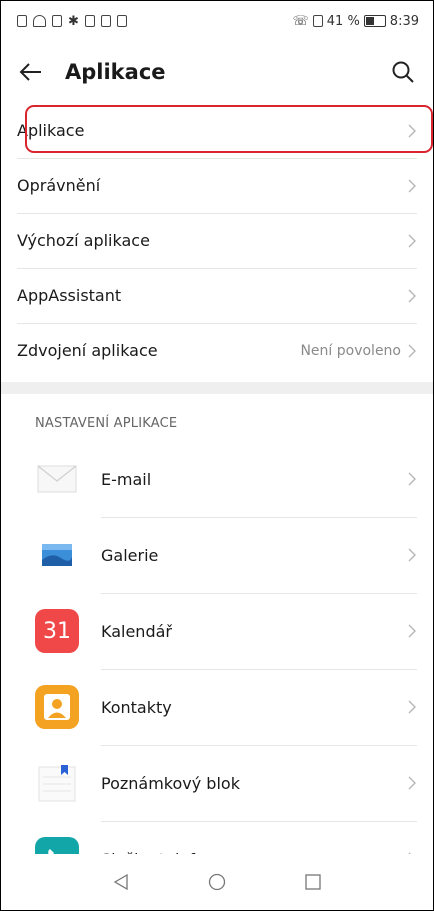  I want to click on arrow-left-icon, so click(30, 72).